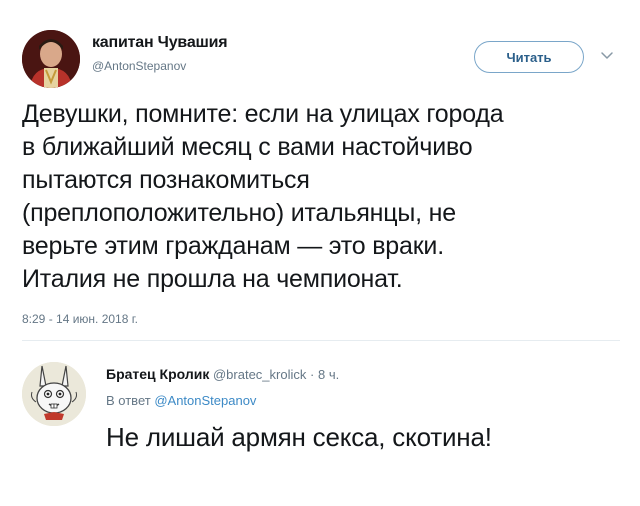 This screenshot has height=506, width=640. What do you see at coordinates (247, 147) in the screenshot?
I see `tweet-text-line: в ближайший месяц с вами настойчиво` at bounding box center [247, 147].